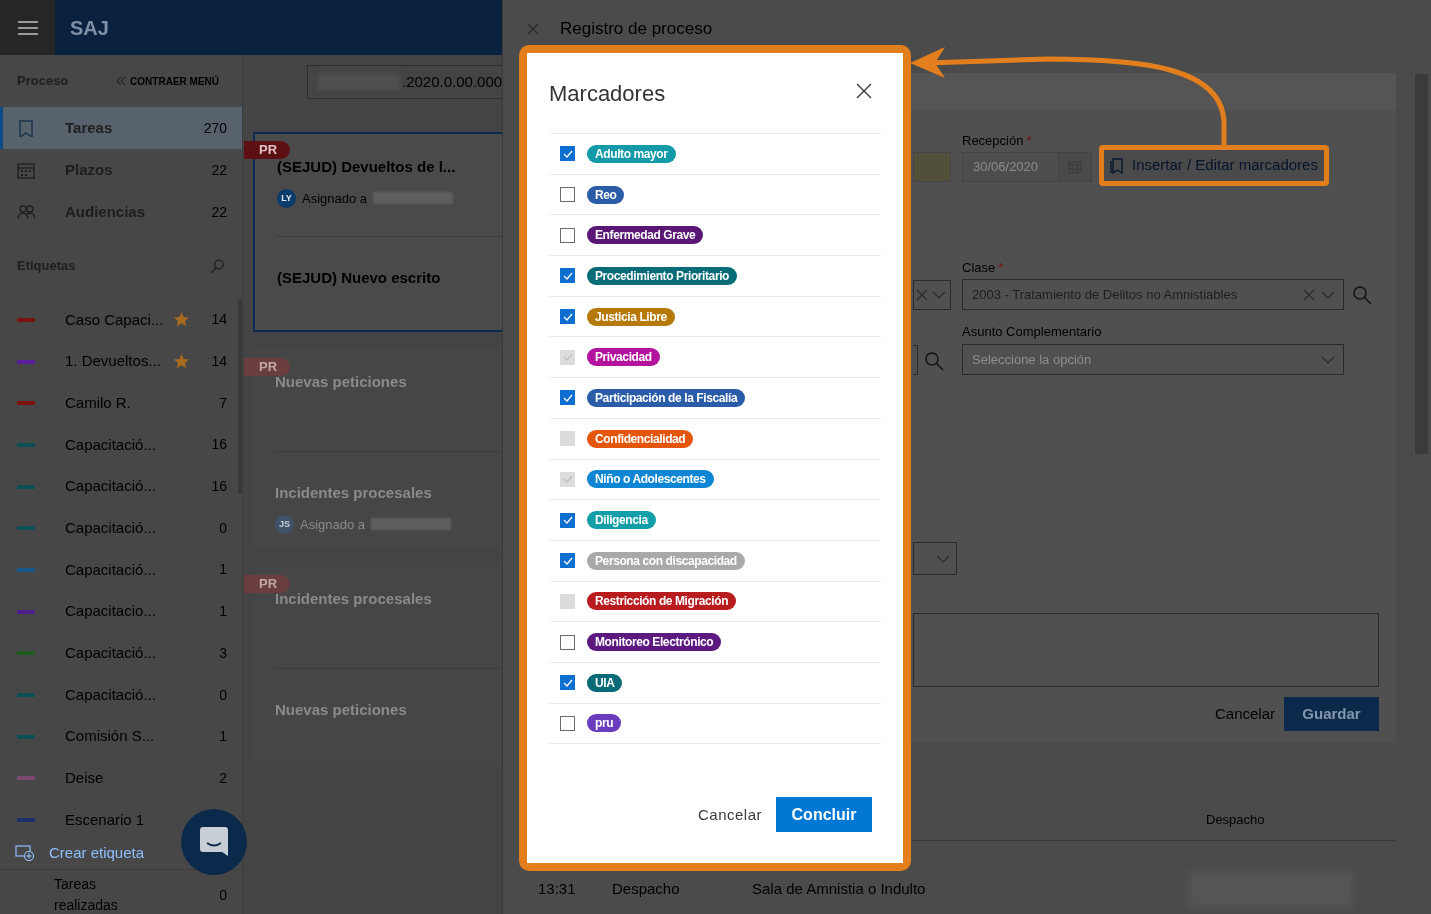  What do you see at coordinates (607, 94) in the screenshot?
I see `dialog-title: Marcadores` at bounding box center [607, 94].